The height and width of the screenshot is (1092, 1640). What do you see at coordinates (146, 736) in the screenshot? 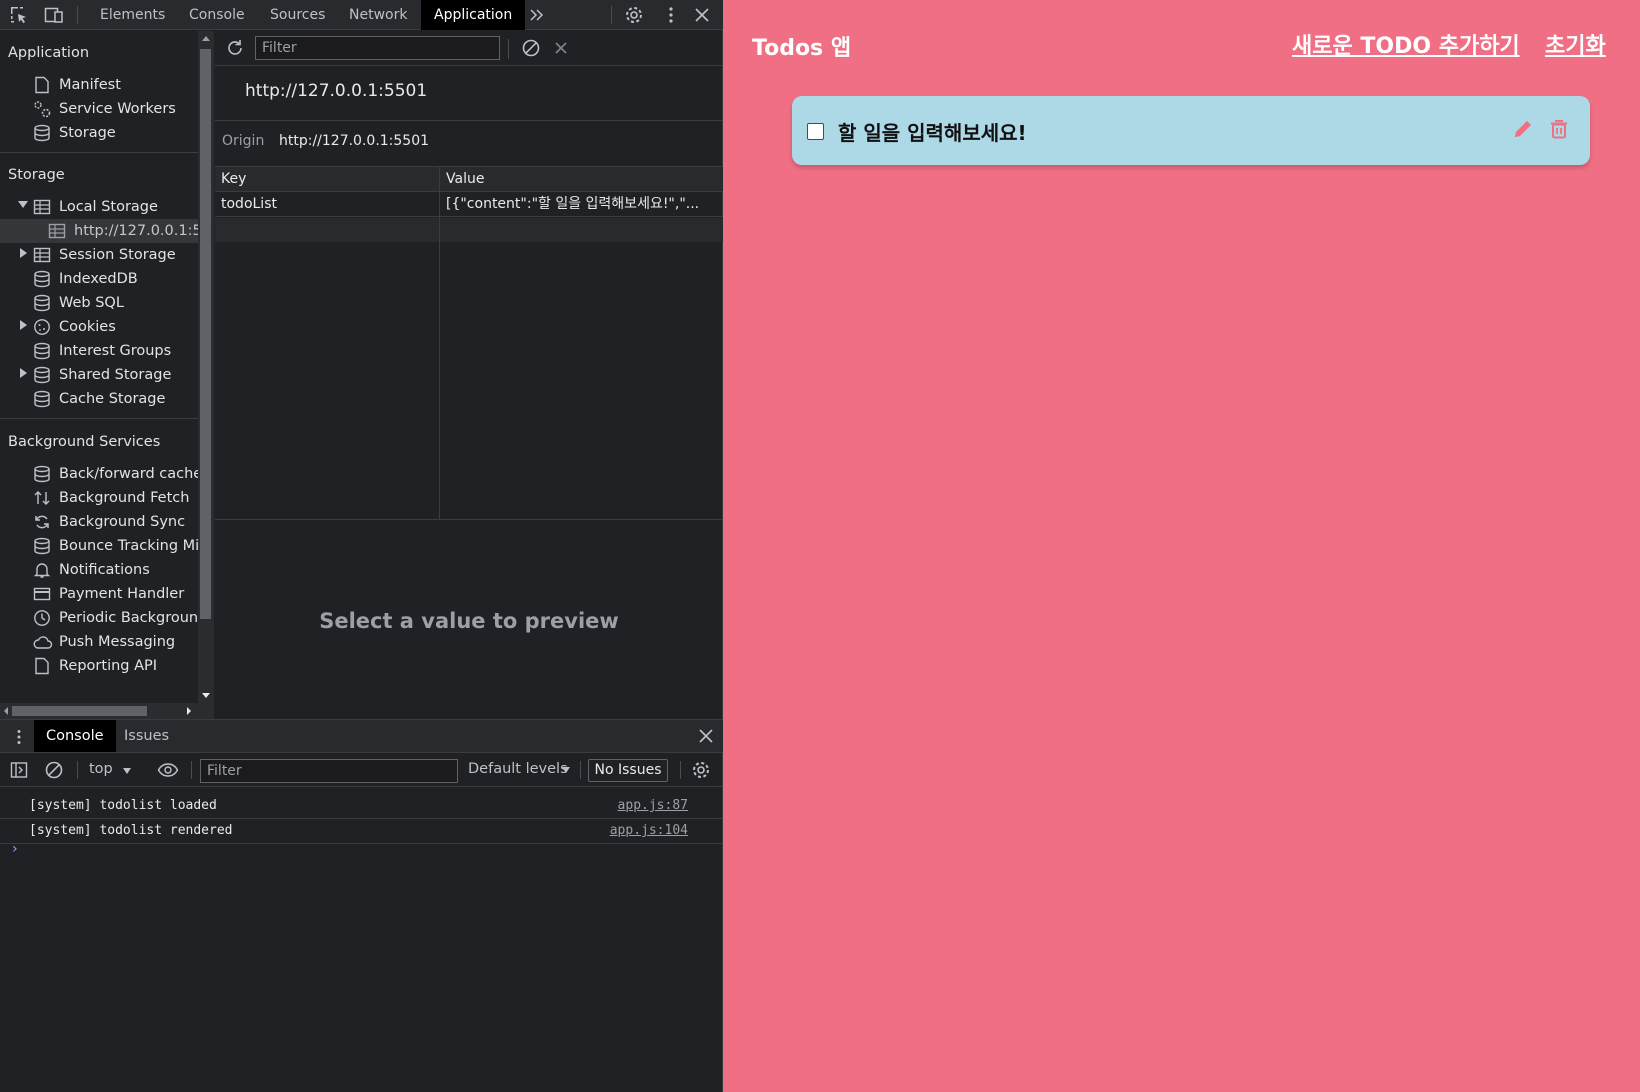
I see `drawer-tab-issues: Issues` at bounding box center [146, 736].